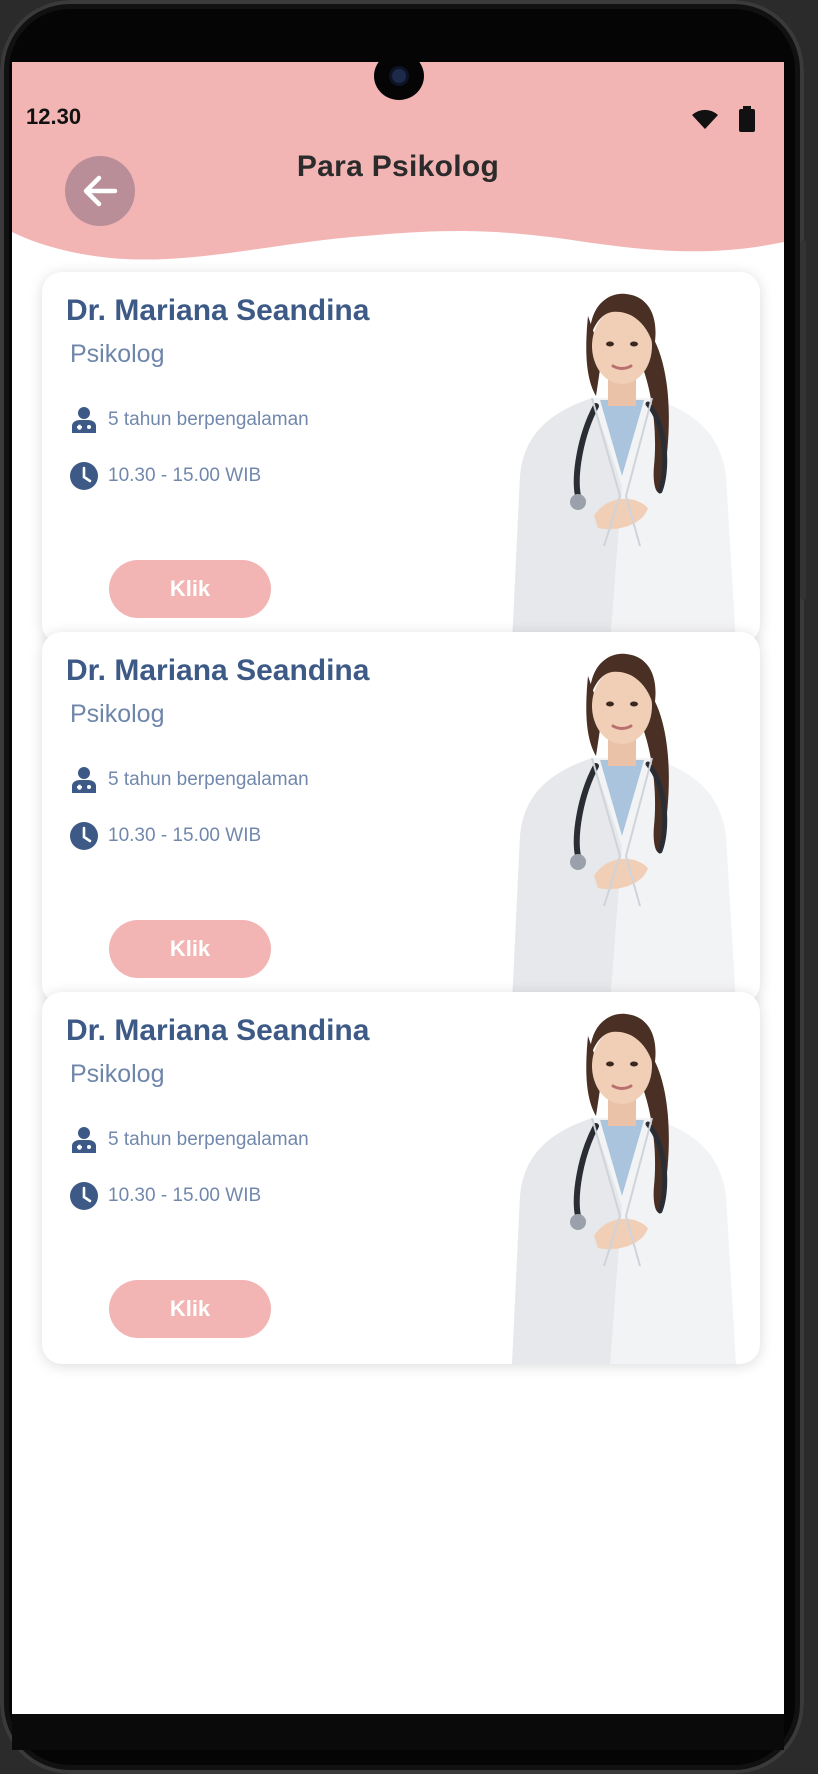 Image resolution: width=818 pixels, height=1774 pixels. Describe the element at coordinates (723, 119) in the screenshot. I see `status-icons` at that location.